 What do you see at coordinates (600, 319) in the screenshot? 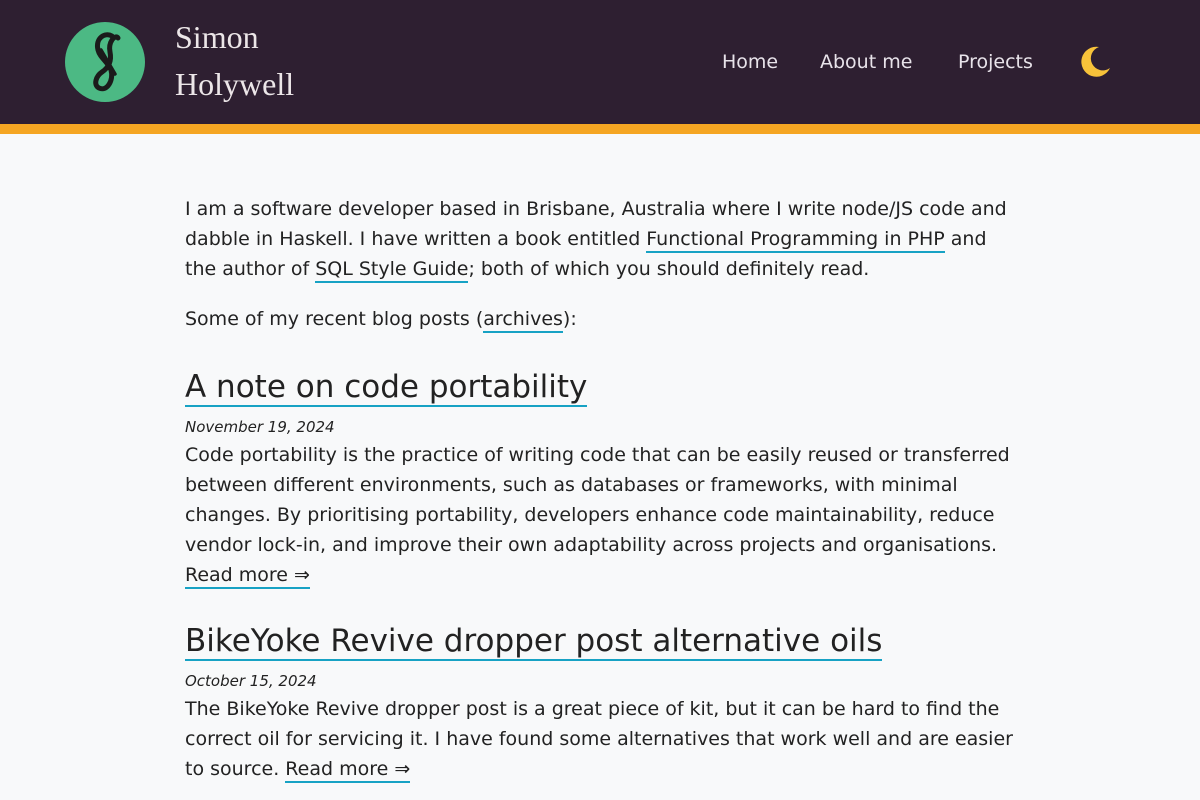
I see `recent-posts-intro: Some of my recent blog posts (archives):` at bounding box center [600, 319].